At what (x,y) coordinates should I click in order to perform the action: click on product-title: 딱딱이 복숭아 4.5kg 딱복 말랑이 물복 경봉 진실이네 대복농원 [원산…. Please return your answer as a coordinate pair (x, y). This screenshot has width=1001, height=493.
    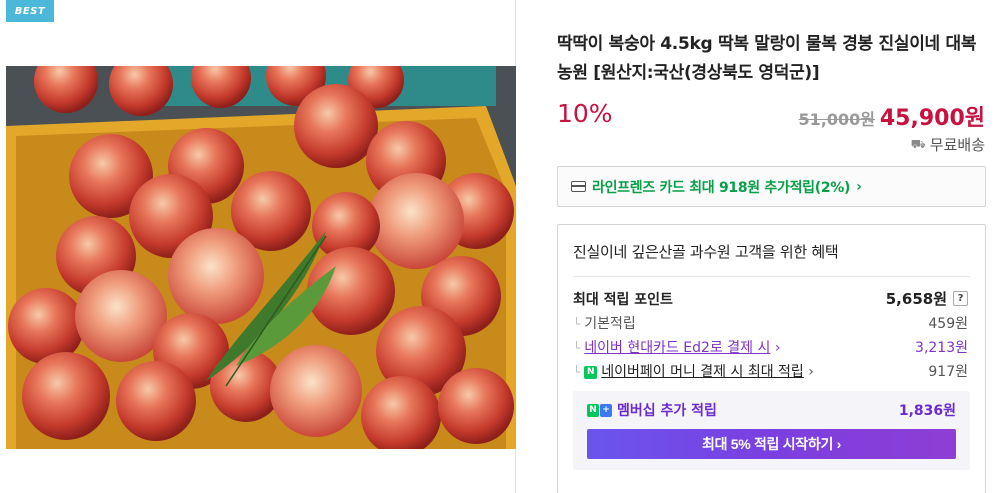
    Looking at the image, I should click on (767, 58).